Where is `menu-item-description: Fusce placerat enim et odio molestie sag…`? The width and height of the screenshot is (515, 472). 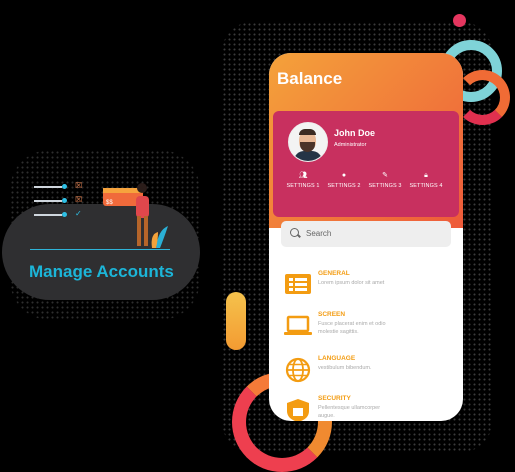 menu-item-description: Fusce placerat enim et odio molestie sag… is located at coordinates (352, 328).